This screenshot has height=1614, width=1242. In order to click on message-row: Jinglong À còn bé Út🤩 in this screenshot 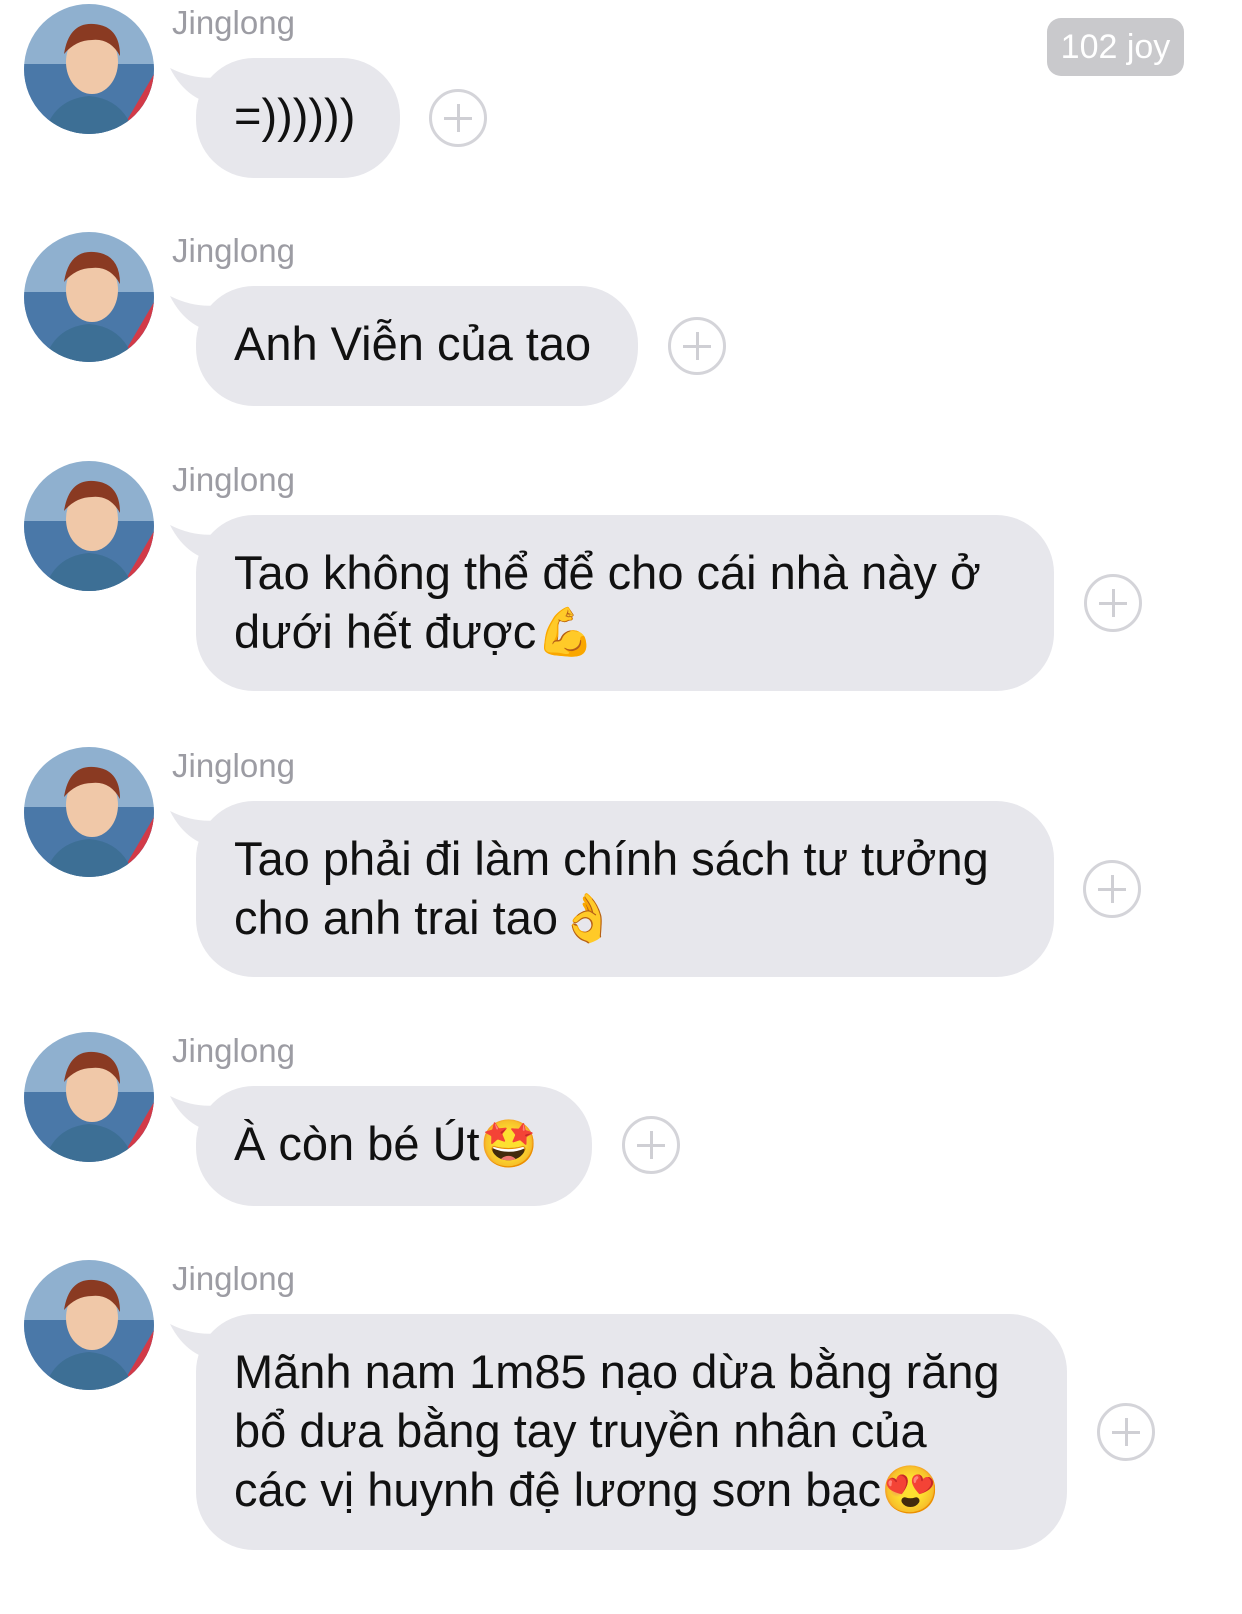, I will do `click(621, 1123)`.